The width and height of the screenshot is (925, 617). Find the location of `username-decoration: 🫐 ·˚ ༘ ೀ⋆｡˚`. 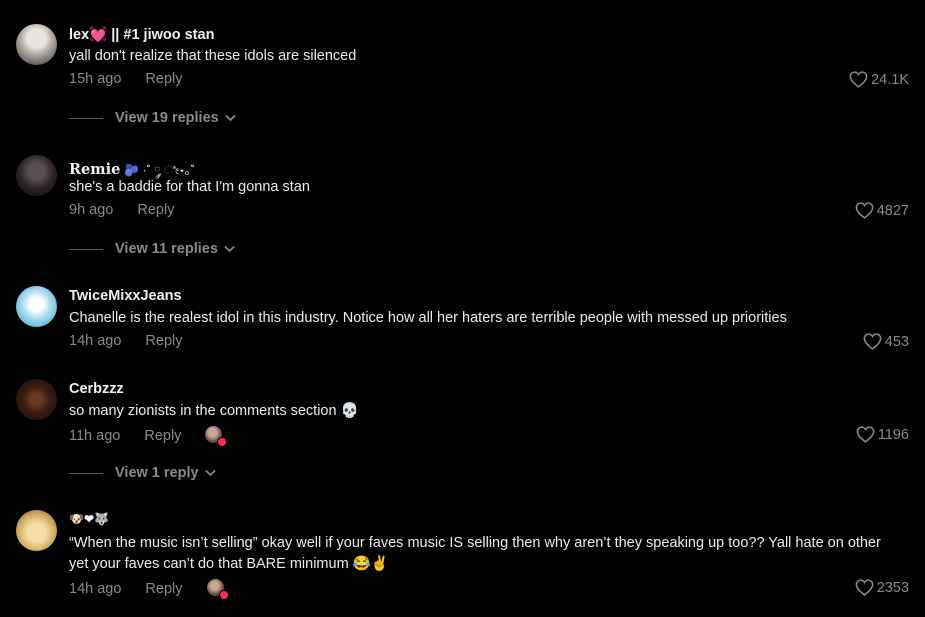

username-decoration: 🫐 ·˚ ༘ ೀ⋆｡˚ is located at coordinates (159, 170).